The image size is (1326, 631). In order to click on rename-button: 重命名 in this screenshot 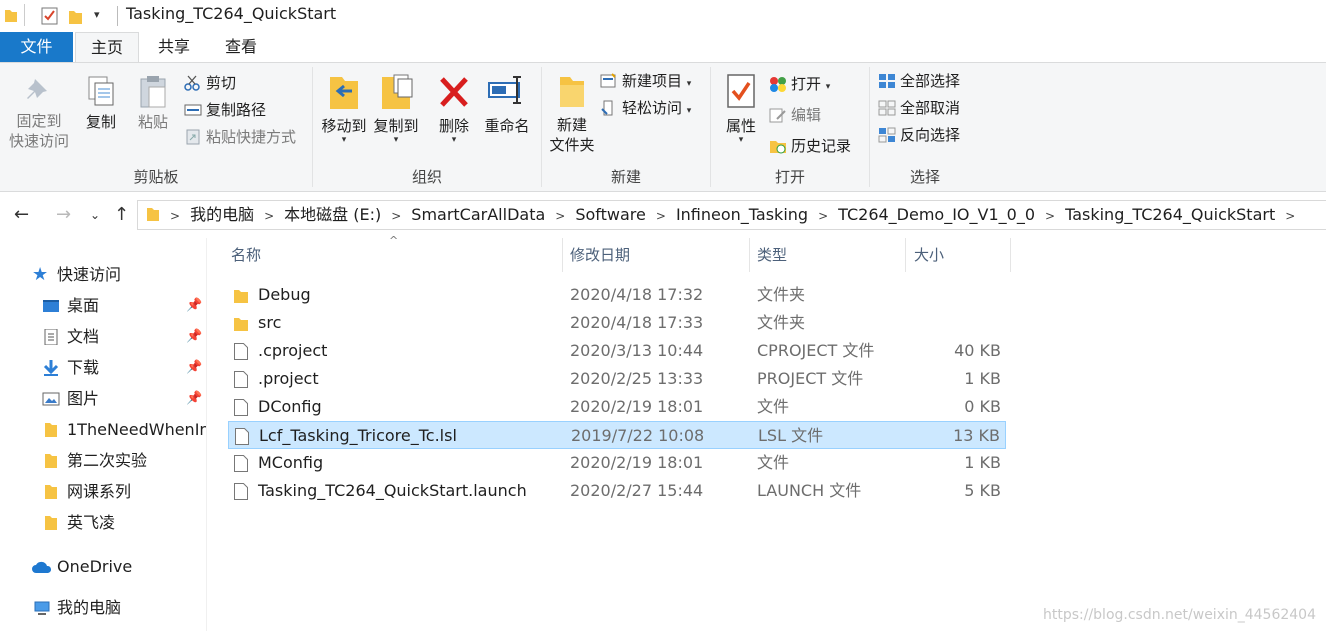, I will do `click(507, 103)`.